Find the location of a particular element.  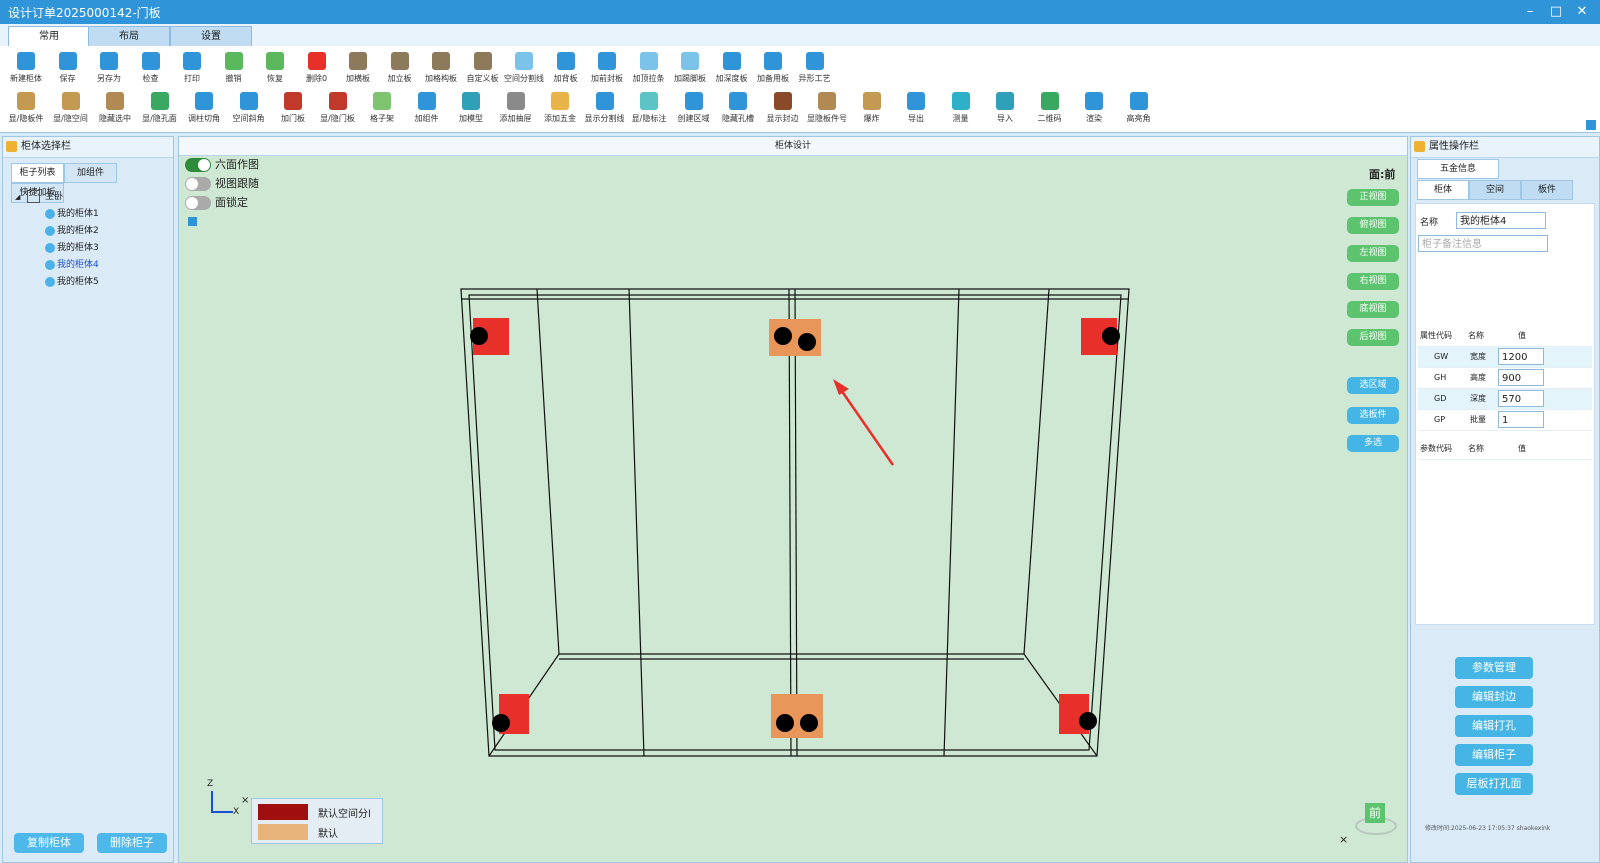

table-row: GD 深度 570 is located at coordinates (1505, 399).